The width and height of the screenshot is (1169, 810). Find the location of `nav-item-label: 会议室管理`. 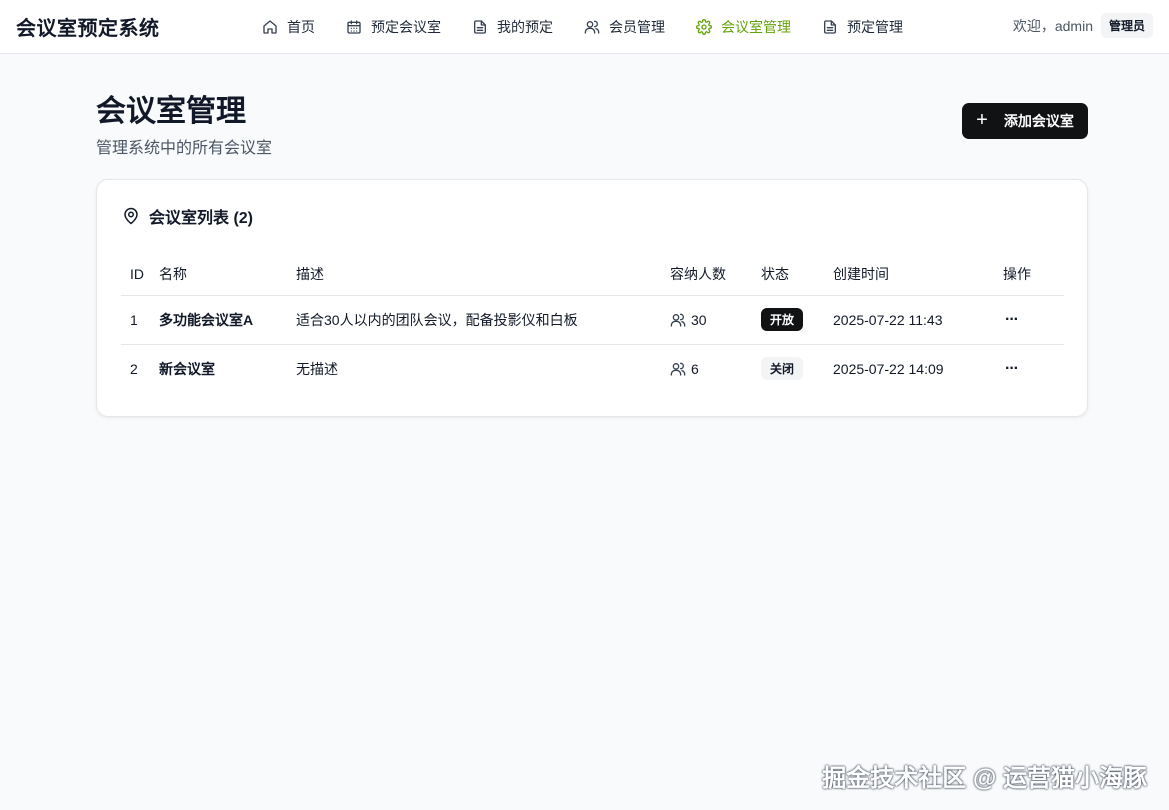

nav-item-label: 会议室管理 is located at coordinates (756, 27).